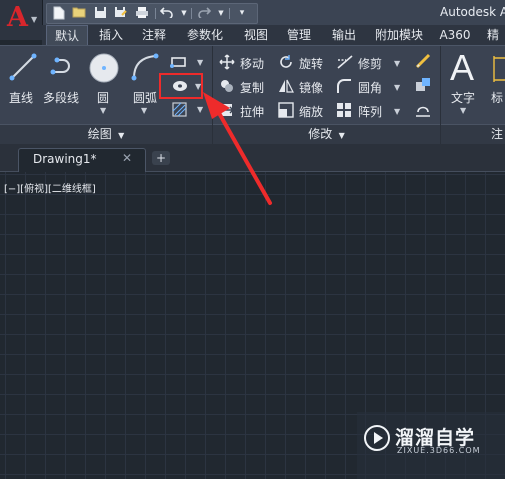 The height and width of the screenshot is (479, 505). What do you see at coordinates (377, 438) in the screenshot?
I see `play-logo-icon` at bounding box center [377, 438].